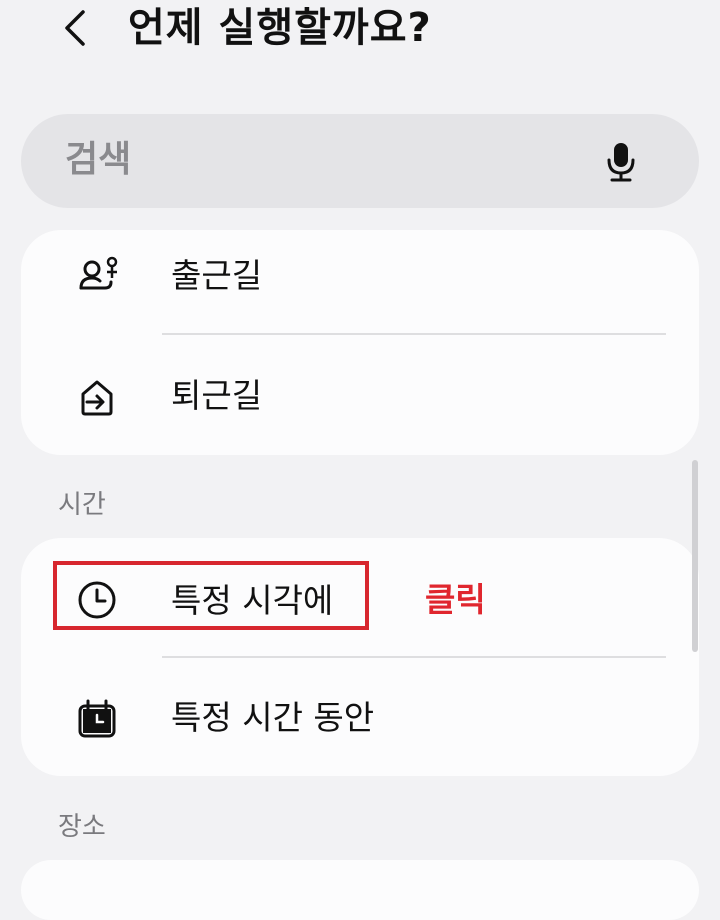 The width and height of the screenshot is (720, 920). What do you see at coordinates (360, 161) in the screenshot?
I see `search-bar: 검색` at bounding box center [360, 161].